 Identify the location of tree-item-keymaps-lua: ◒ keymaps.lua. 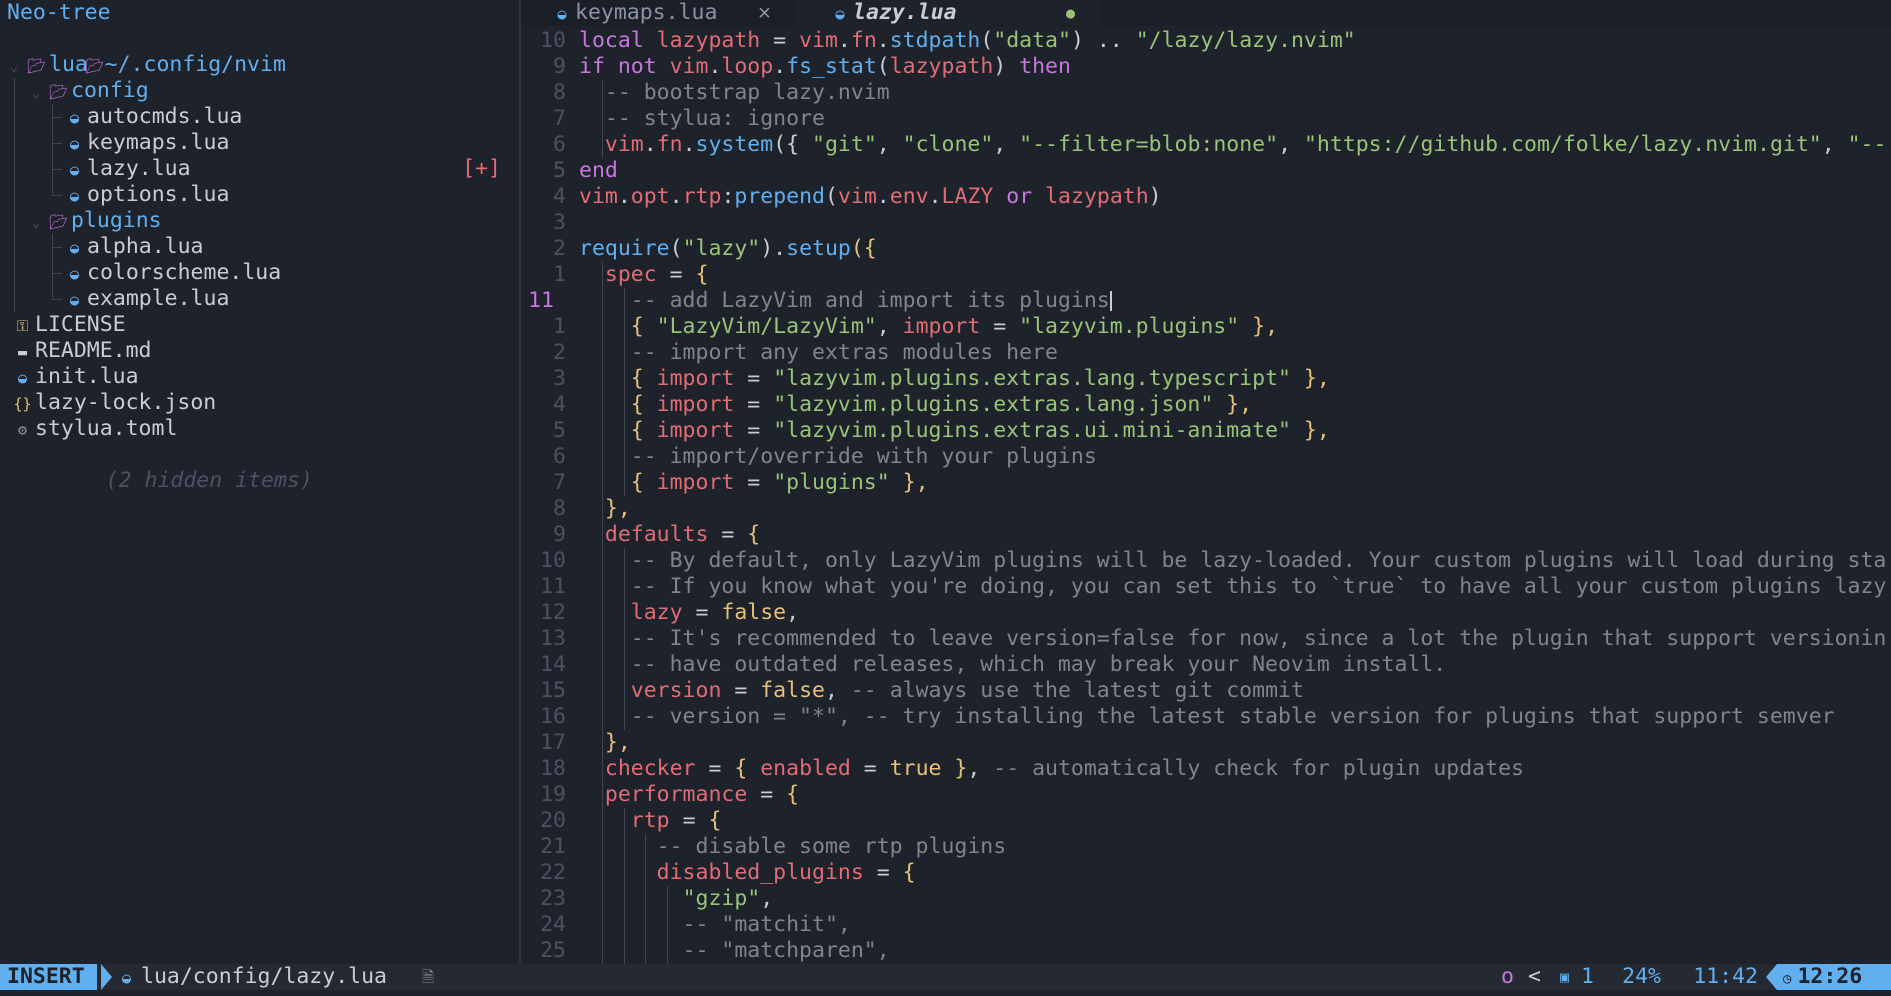
(259, 143).